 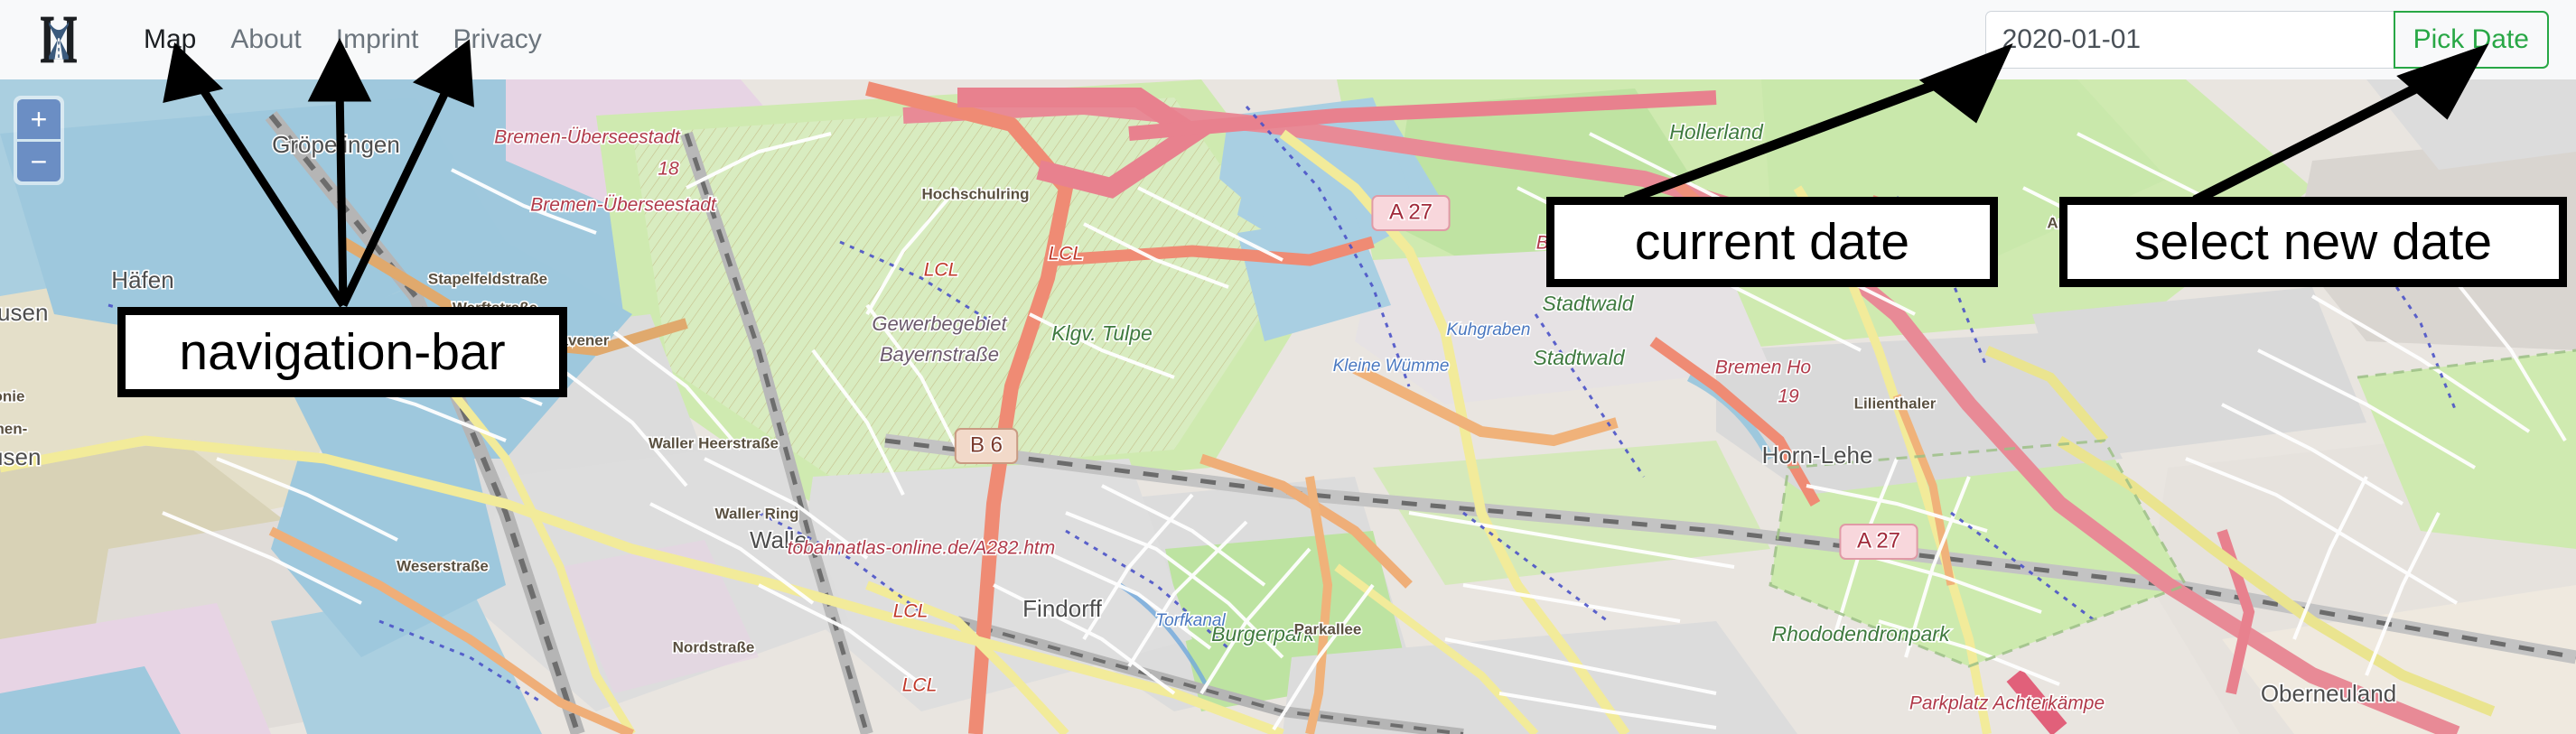 I want to click on map-label: Bremen Ho, so click(x=1763, y=368).